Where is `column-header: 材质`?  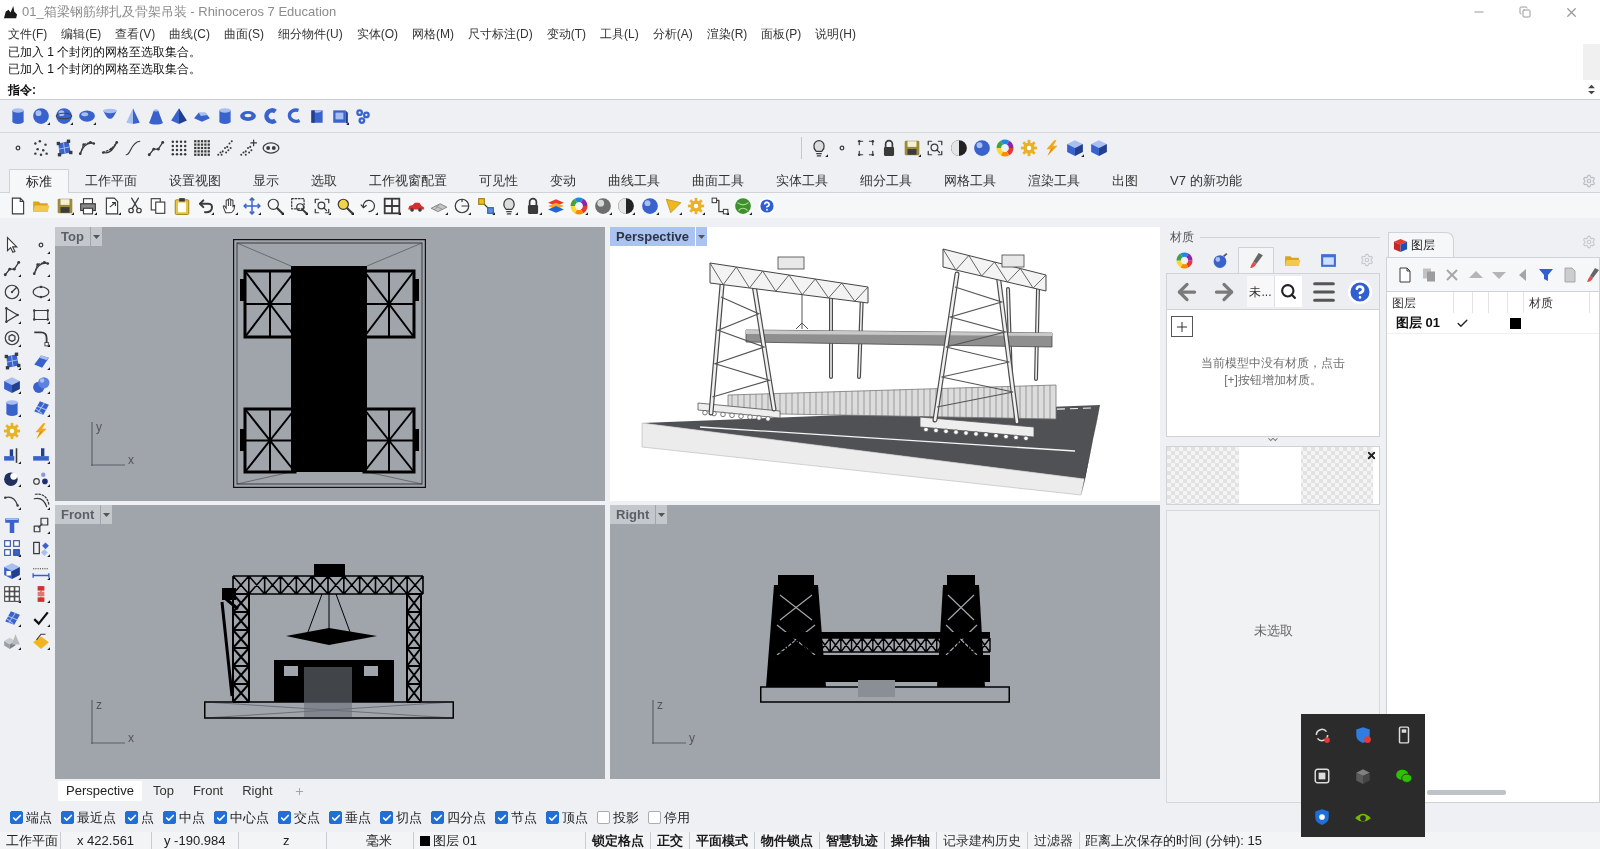 column-header: 材质 is located at coordinates (1556, 302).